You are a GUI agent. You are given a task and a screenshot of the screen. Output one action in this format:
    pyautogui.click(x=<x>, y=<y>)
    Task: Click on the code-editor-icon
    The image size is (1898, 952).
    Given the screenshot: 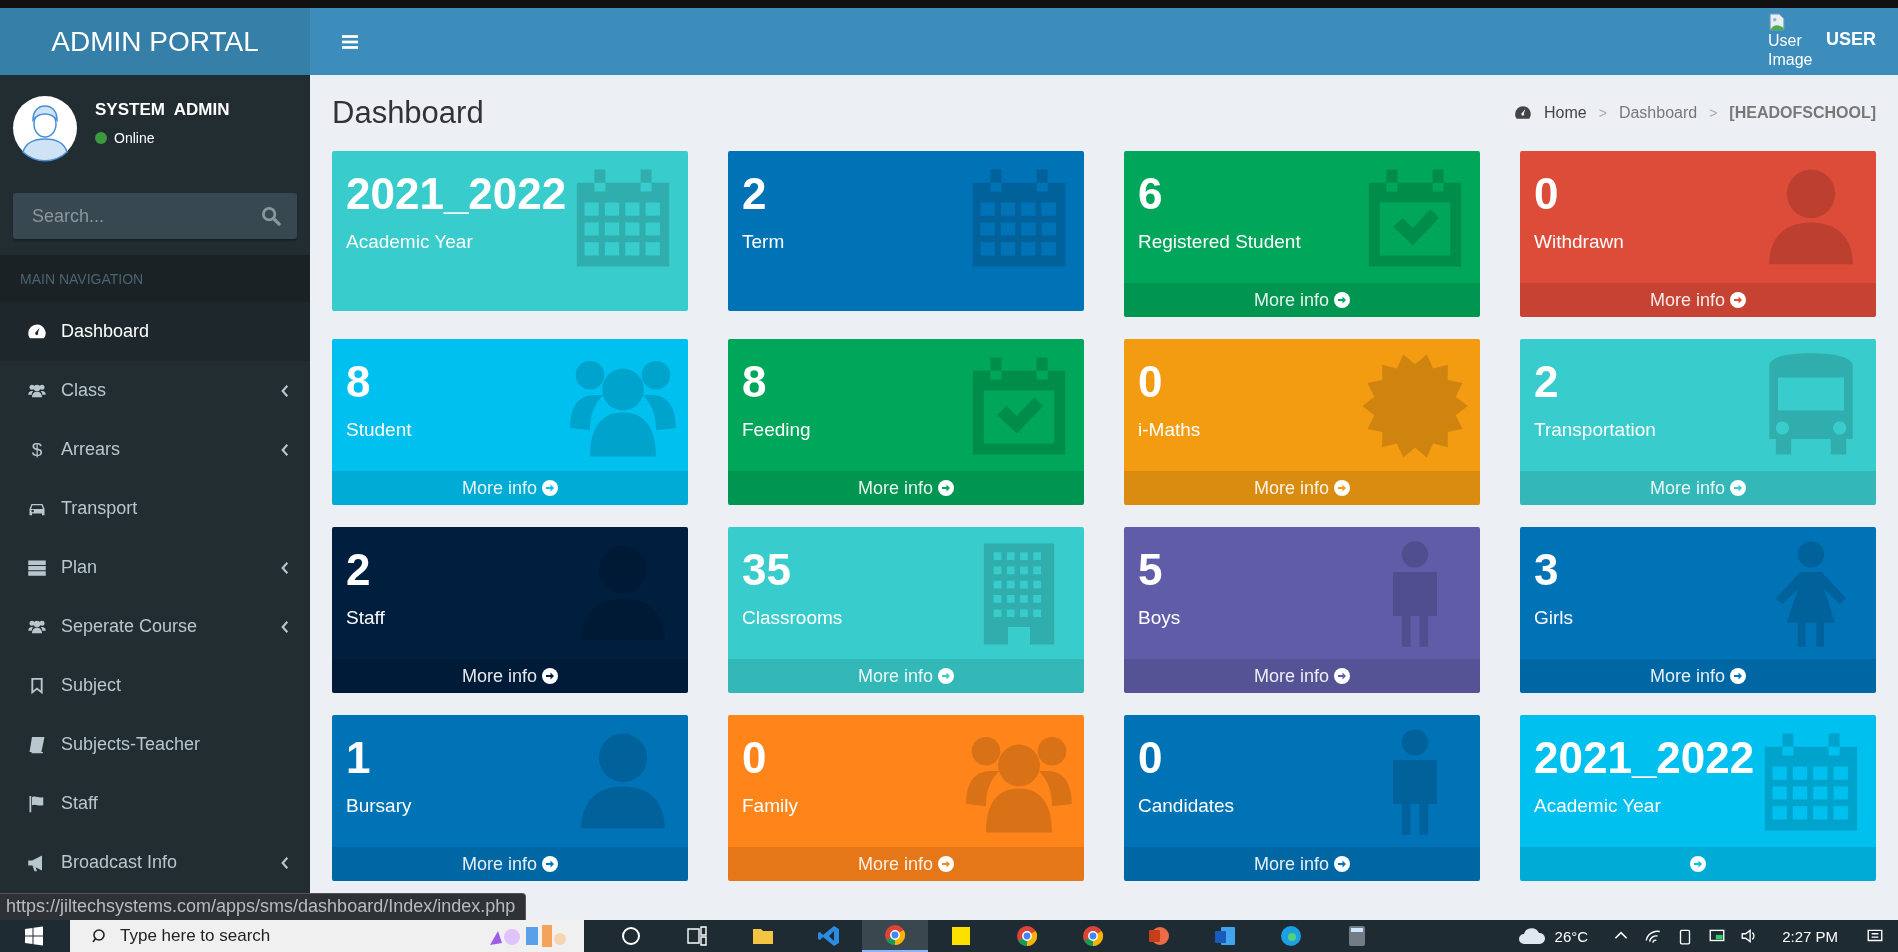 What is the action you would take?
    pyautogui.click(x=829, y=936)
    